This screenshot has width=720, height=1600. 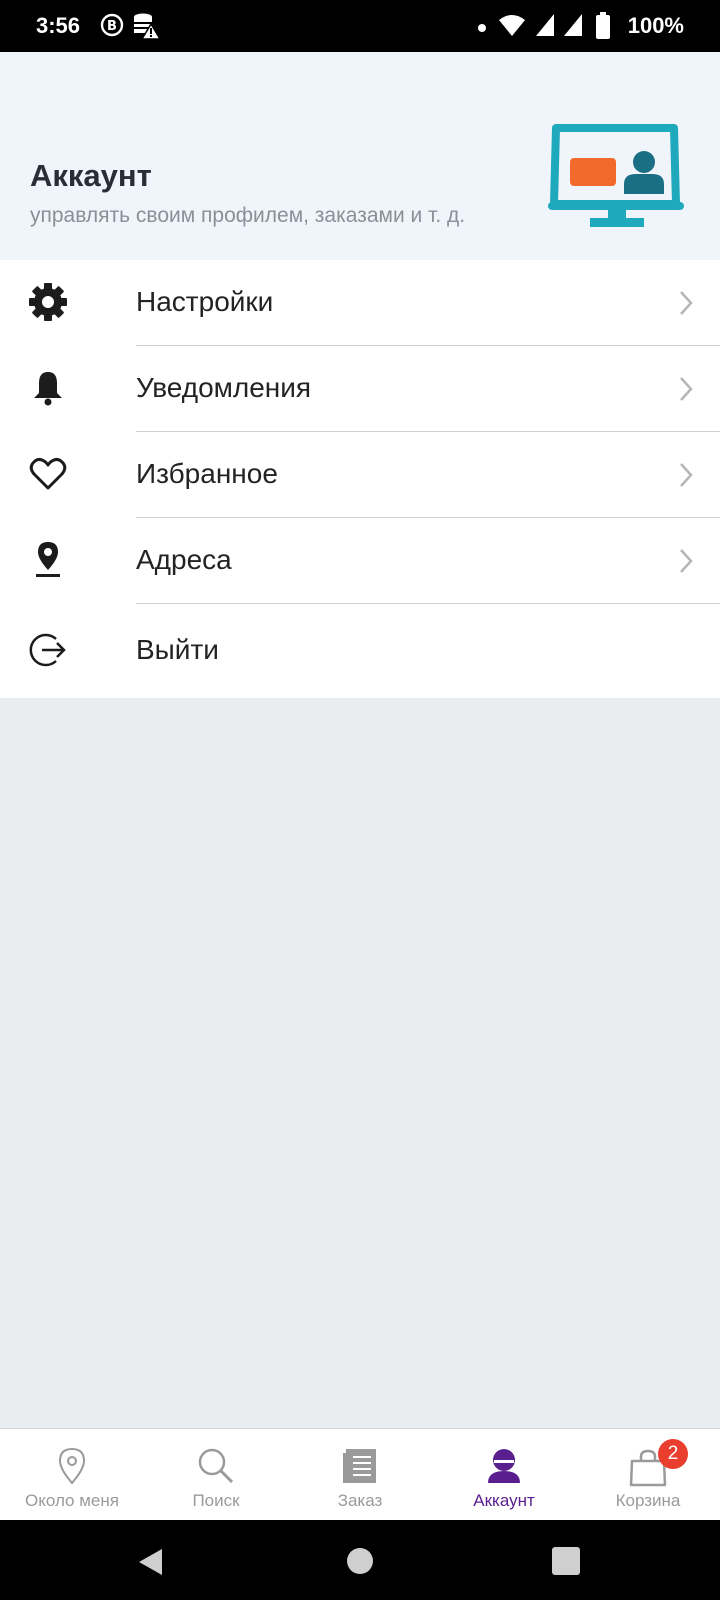 What do you see at coordinates (216, 1500) in the screenshot?
I see `nav-label: Поиск` at bounding box center [216, 1500].